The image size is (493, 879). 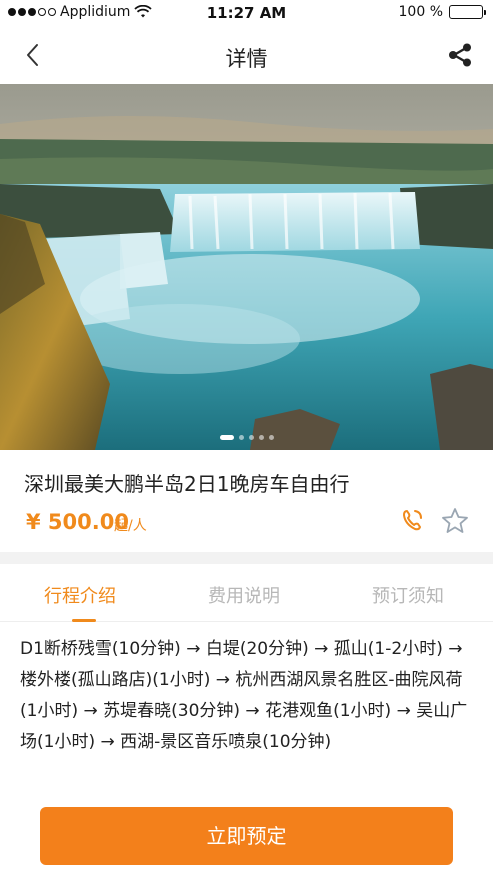 What do you see at coordinates (80, 595) in the screenshot?
I see `tab-itinerary: 行程介绍` at bounding box center [80, 595].